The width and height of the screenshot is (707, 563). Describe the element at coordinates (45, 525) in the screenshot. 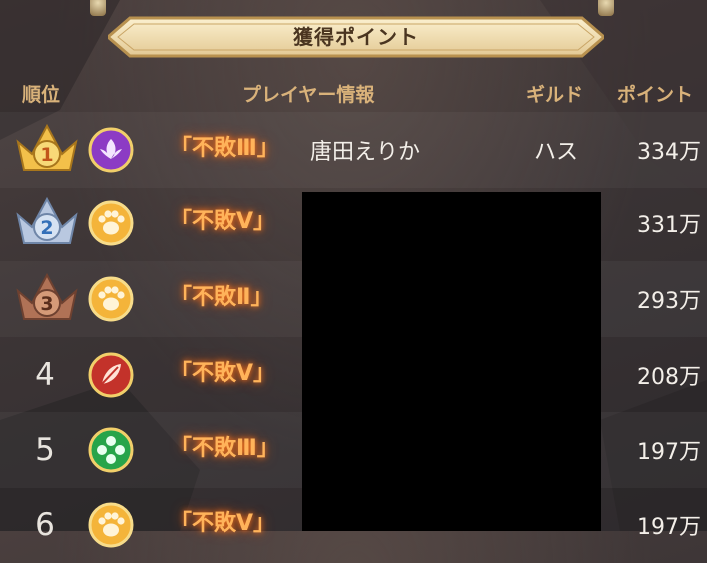

I see `rank-number: 6` at that location.